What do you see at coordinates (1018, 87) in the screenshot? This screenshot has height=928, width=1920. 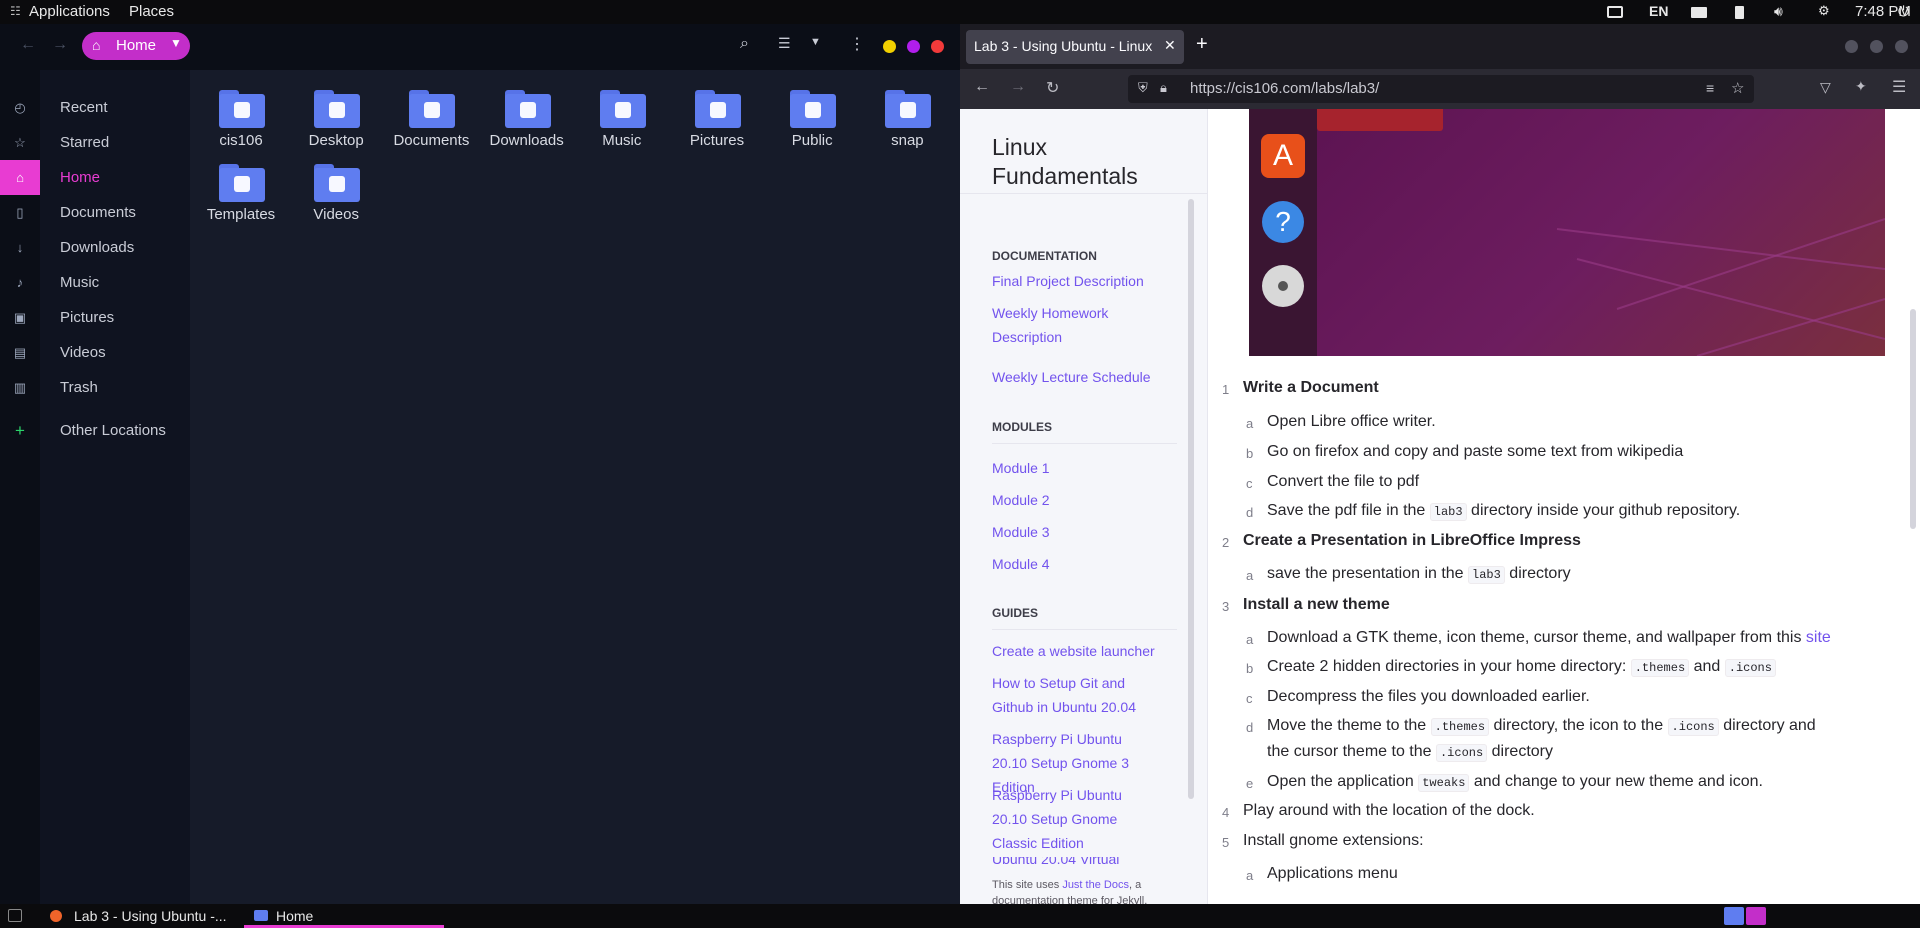 I see `forward-icon: →` at bounding box center [1018, 87].